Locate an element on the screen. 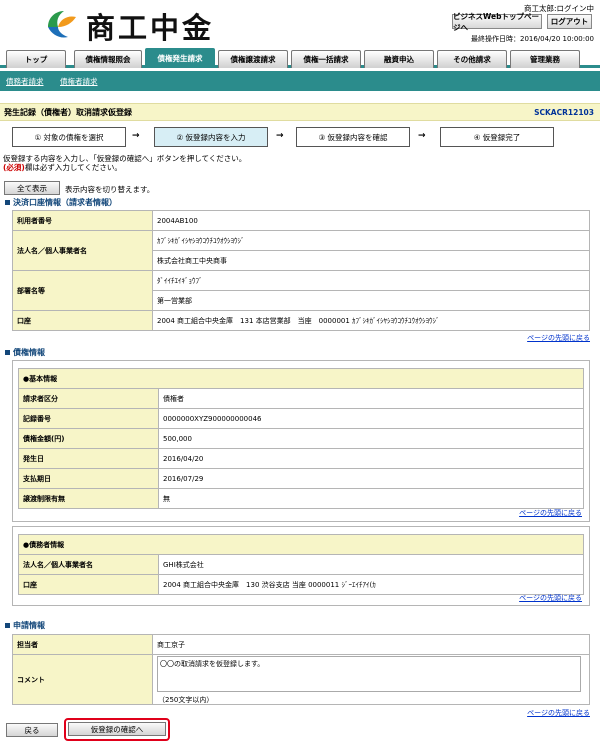 The width and height of the screenshot is (600, 744). claim-row-label: 記録番号 is located at coordinates (88, 418).